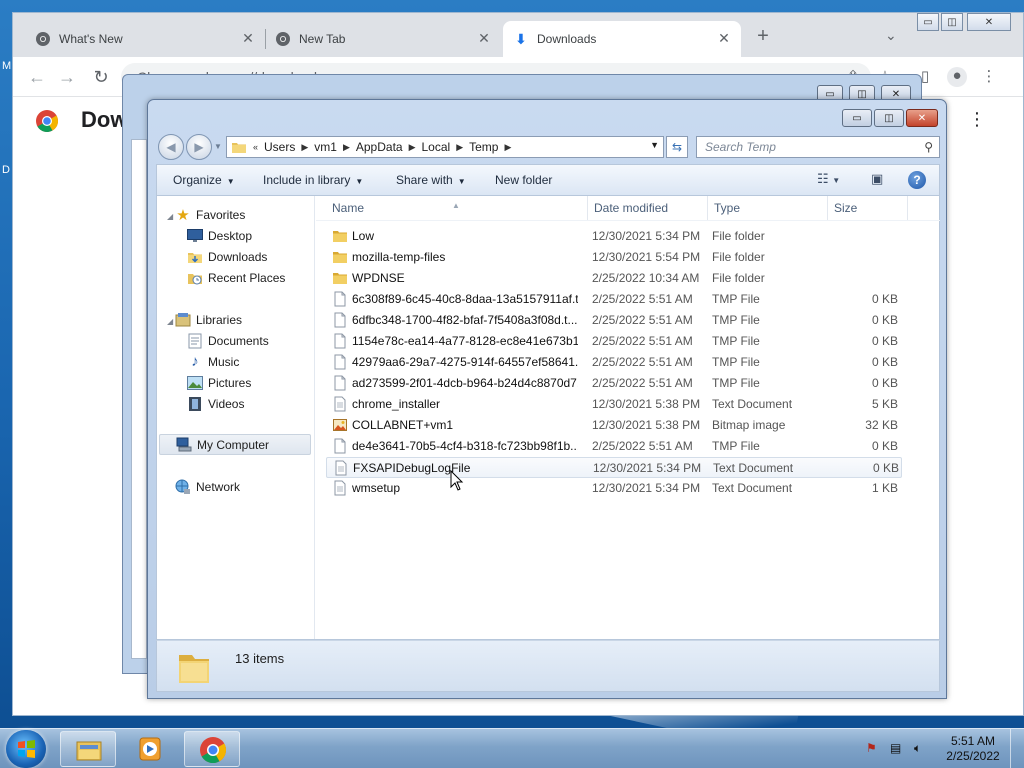 The height and width of the screenshot is (768, 1024). What do you see at coordinates (648, 208) in the screenshot?
I see `column-header-date: Date modified` at bounding box center [648, 208].